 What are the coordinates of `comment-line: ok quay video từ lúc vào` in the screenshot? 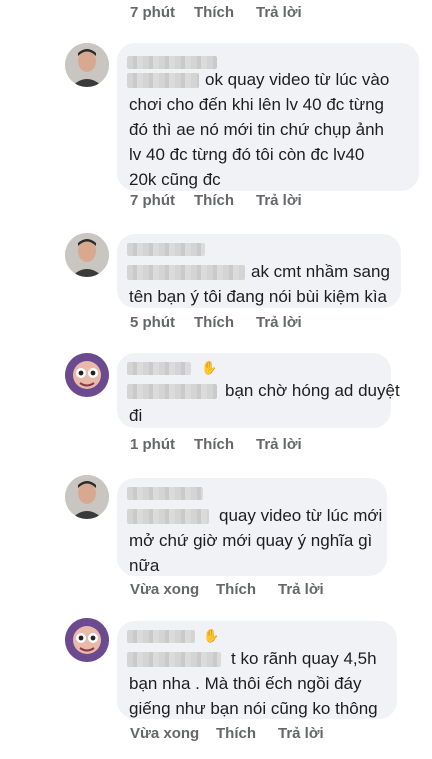 It's located at (297, 79).